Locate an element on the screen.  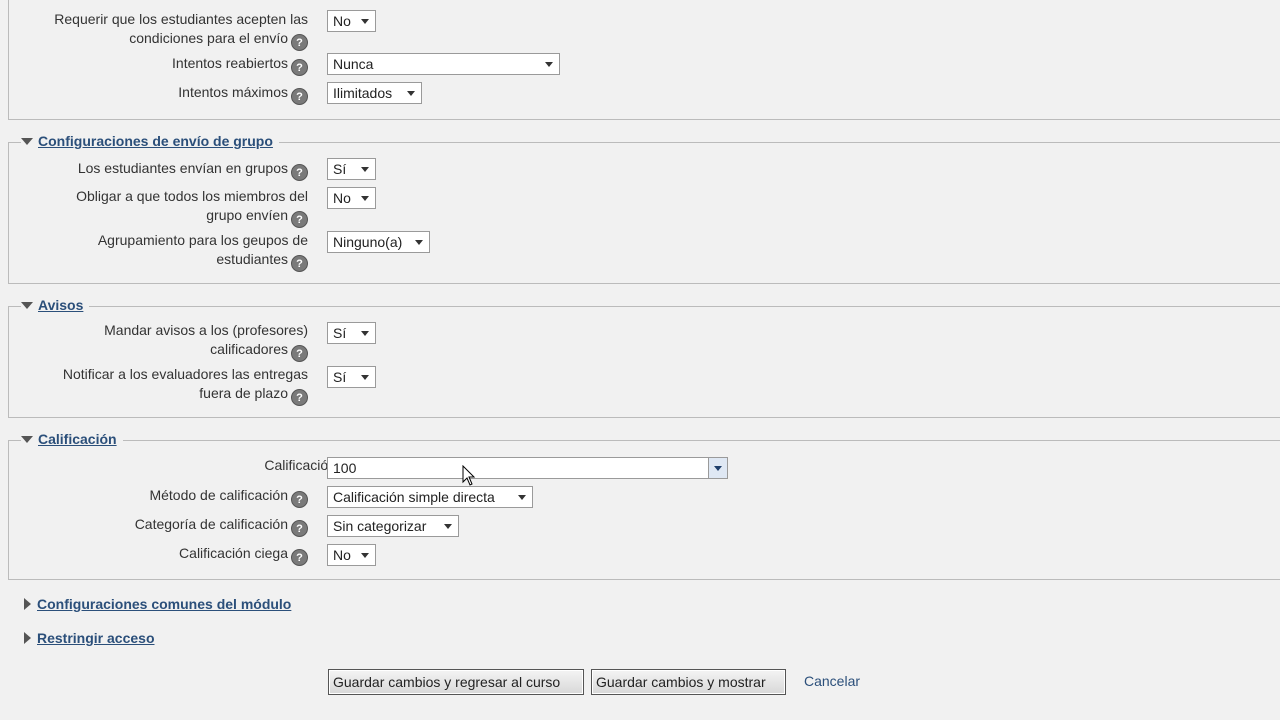
save-return-button: Guardar cambios y regresar al curso is located at coordinates (456, 682).